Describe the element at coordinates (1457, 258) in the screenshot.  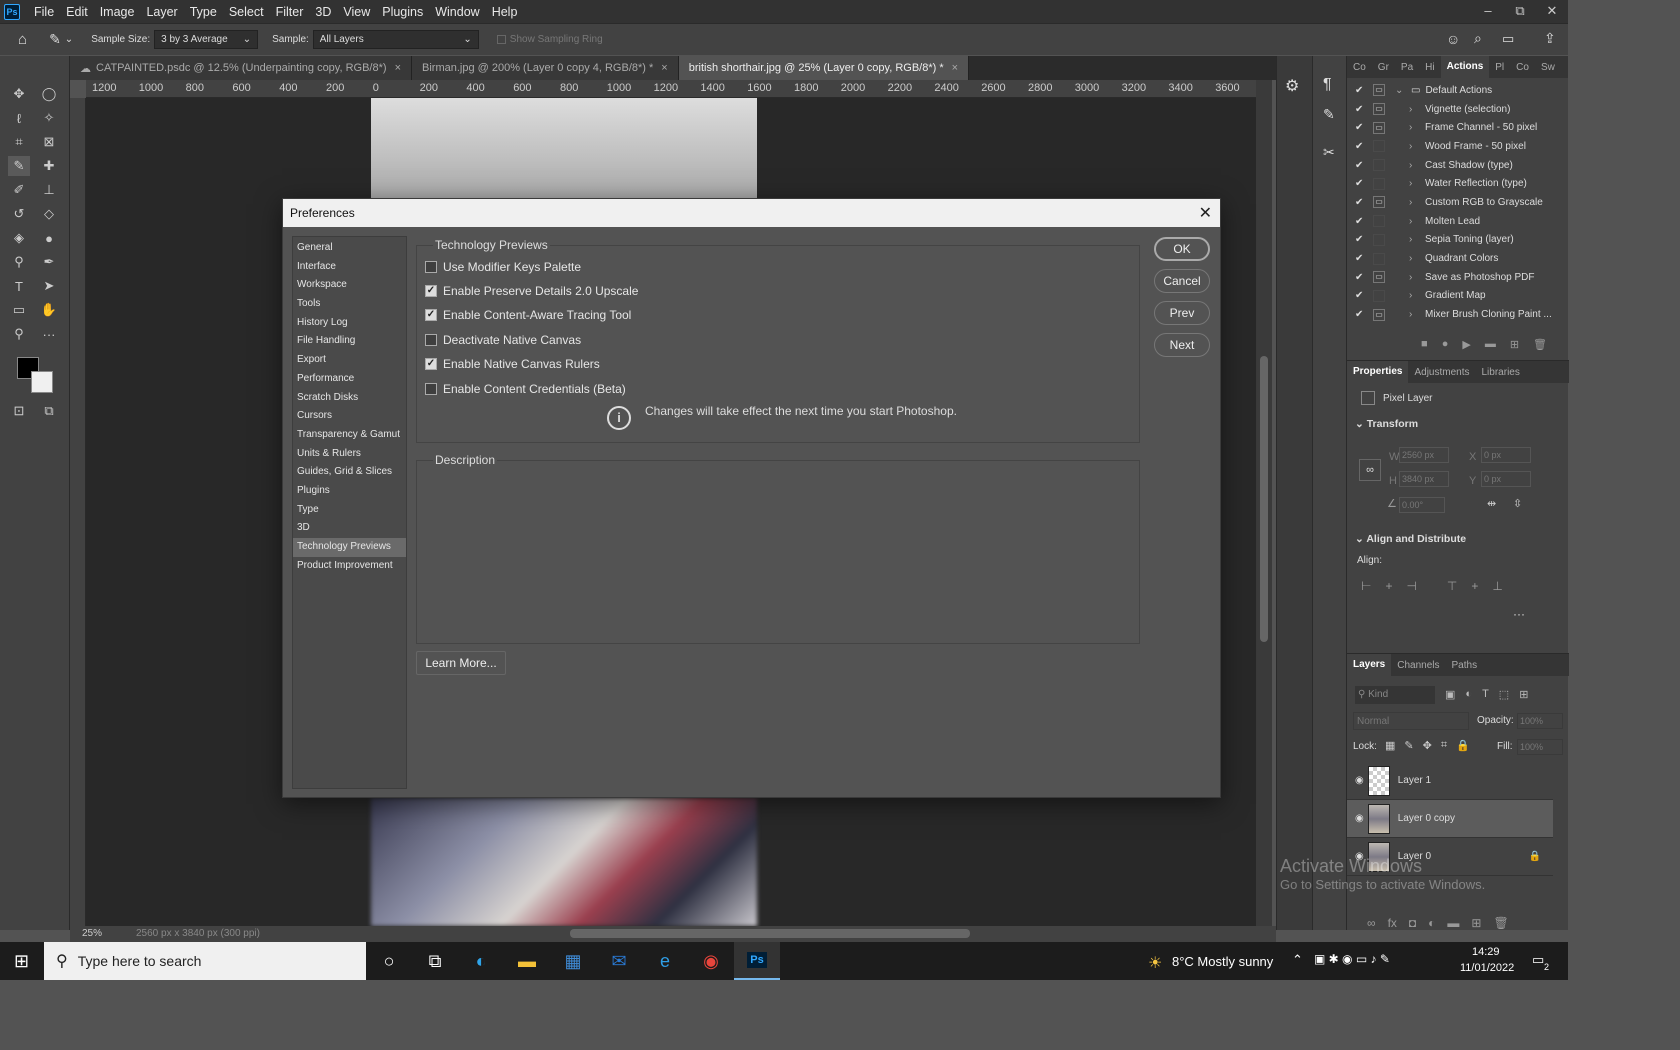
I see `action-row: ✔ › Quadrant Colors` at that location.